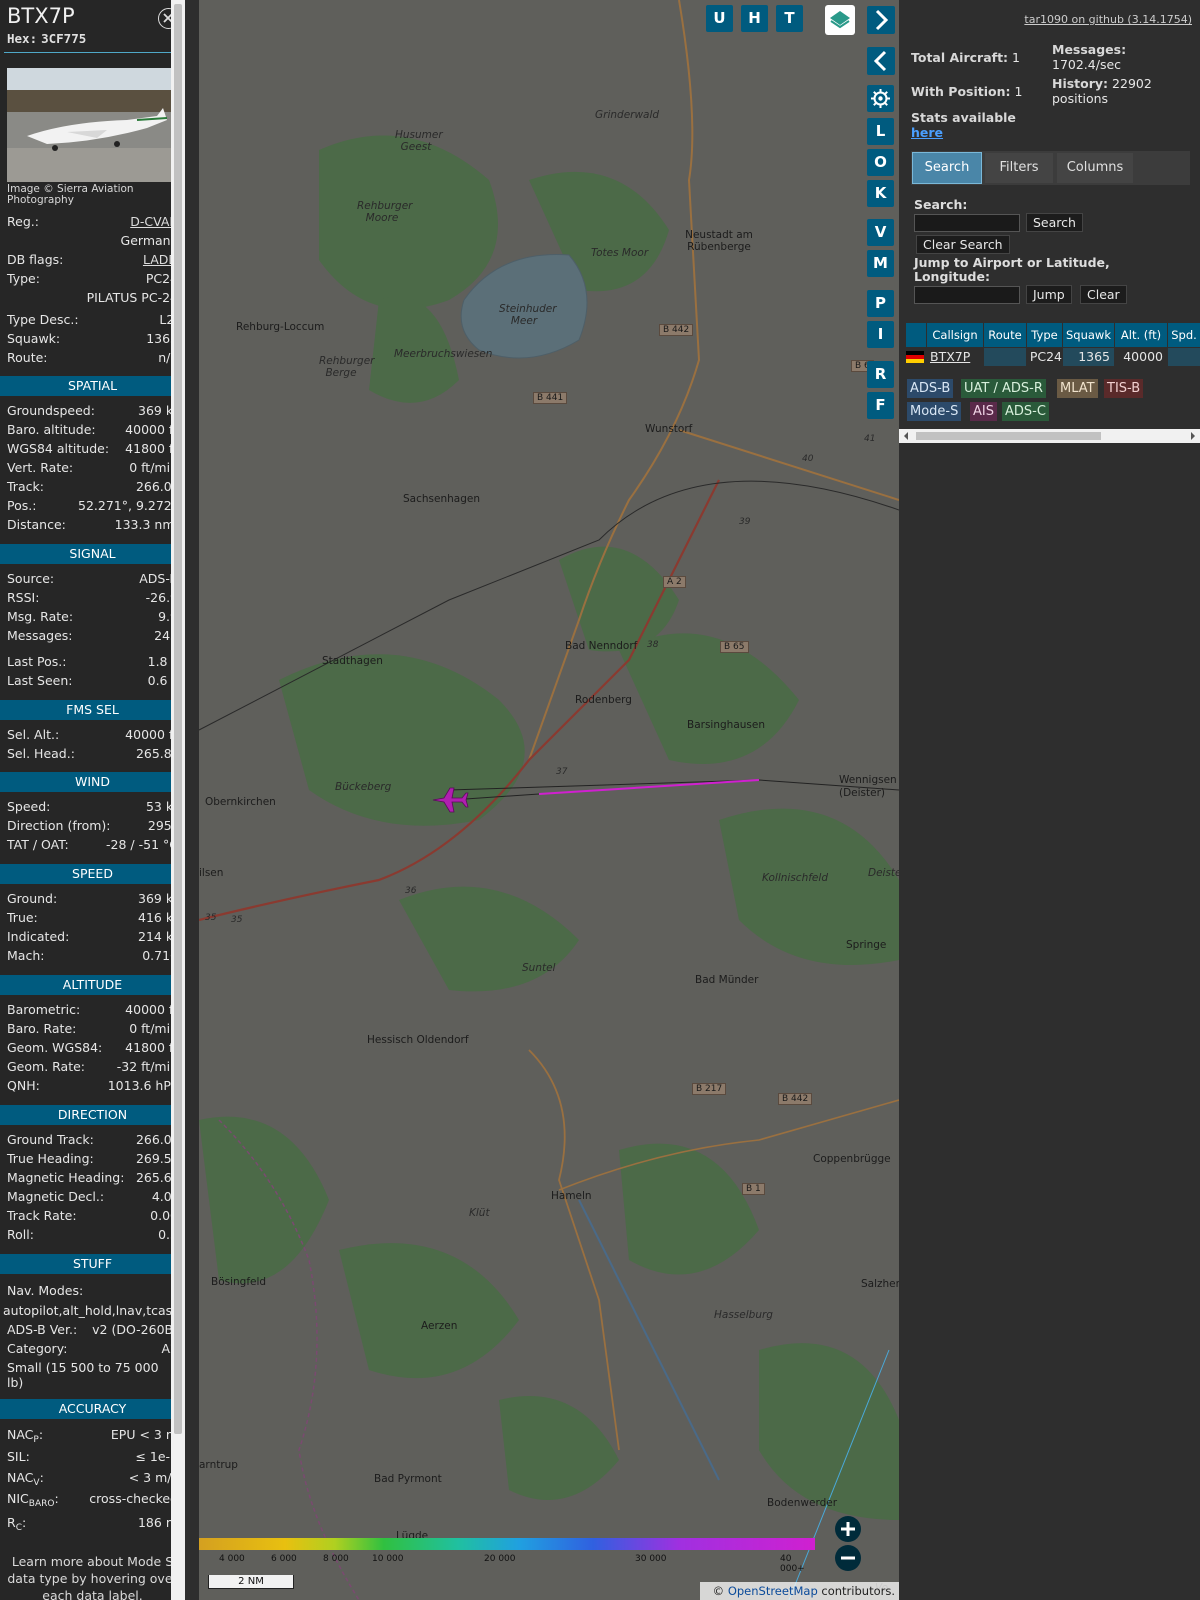 Image resolution: width=1200 pixels, height=1600 pixels. What do you see at coordinates (92, 808) in the screenshot?
I see `wind-speed-row: Speed: 53 kt` at bounding box center [92, 808].